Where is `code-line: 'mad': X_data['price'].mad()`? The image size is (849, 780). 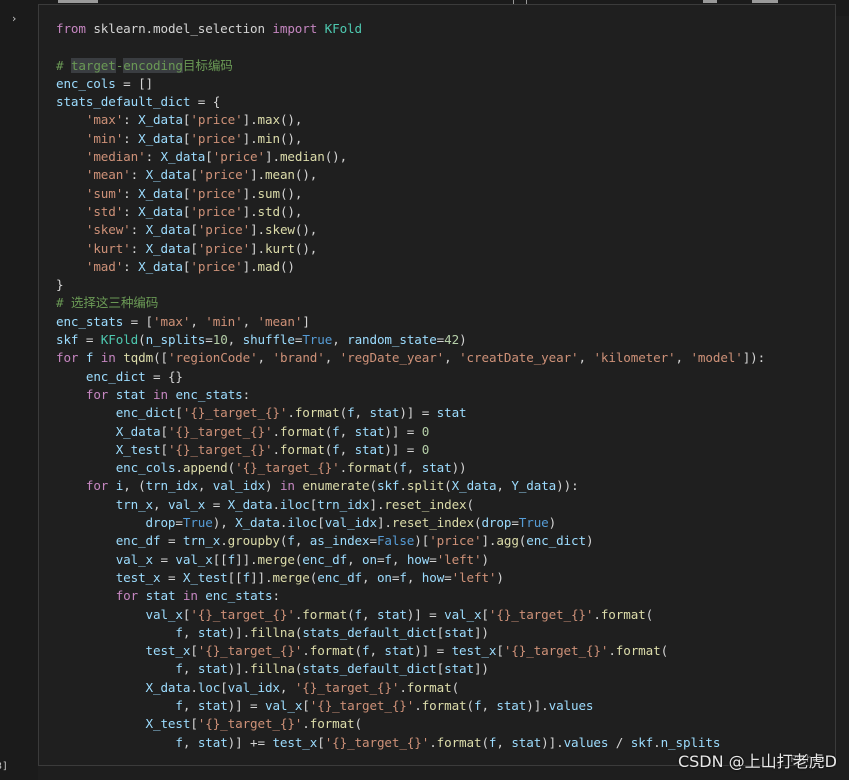
code-line: 'mad': X_data['price'].mad() is located at coordinates (190, 266).